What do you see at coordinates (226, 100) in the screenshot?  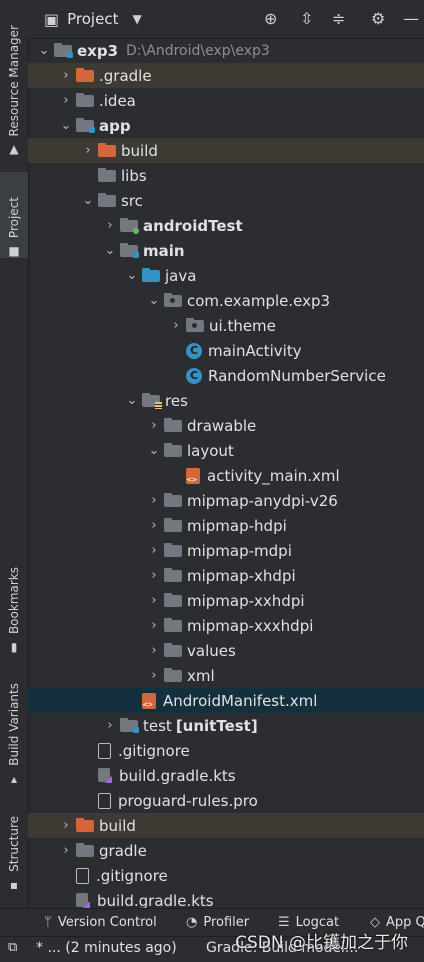 I see `tree-row-idea: › .idea` at bounding box center [226, 100].